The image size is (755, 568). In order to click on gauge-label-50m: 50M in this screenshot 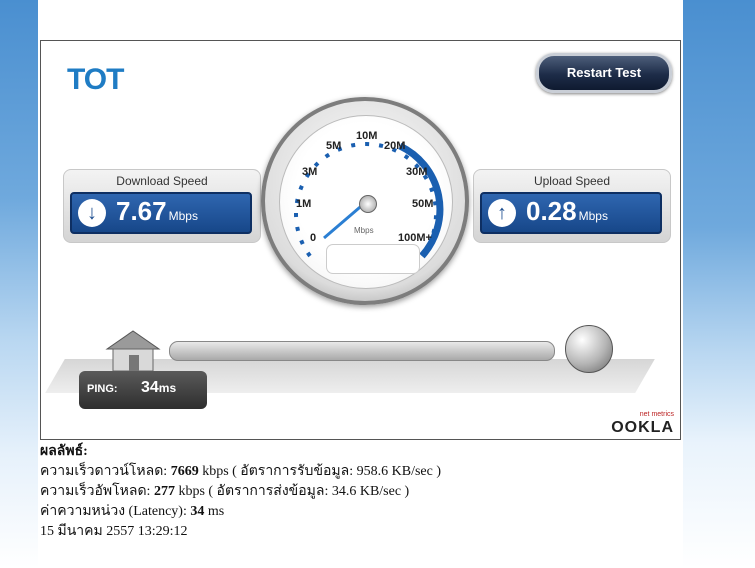, I will do `click(423, 204)`.